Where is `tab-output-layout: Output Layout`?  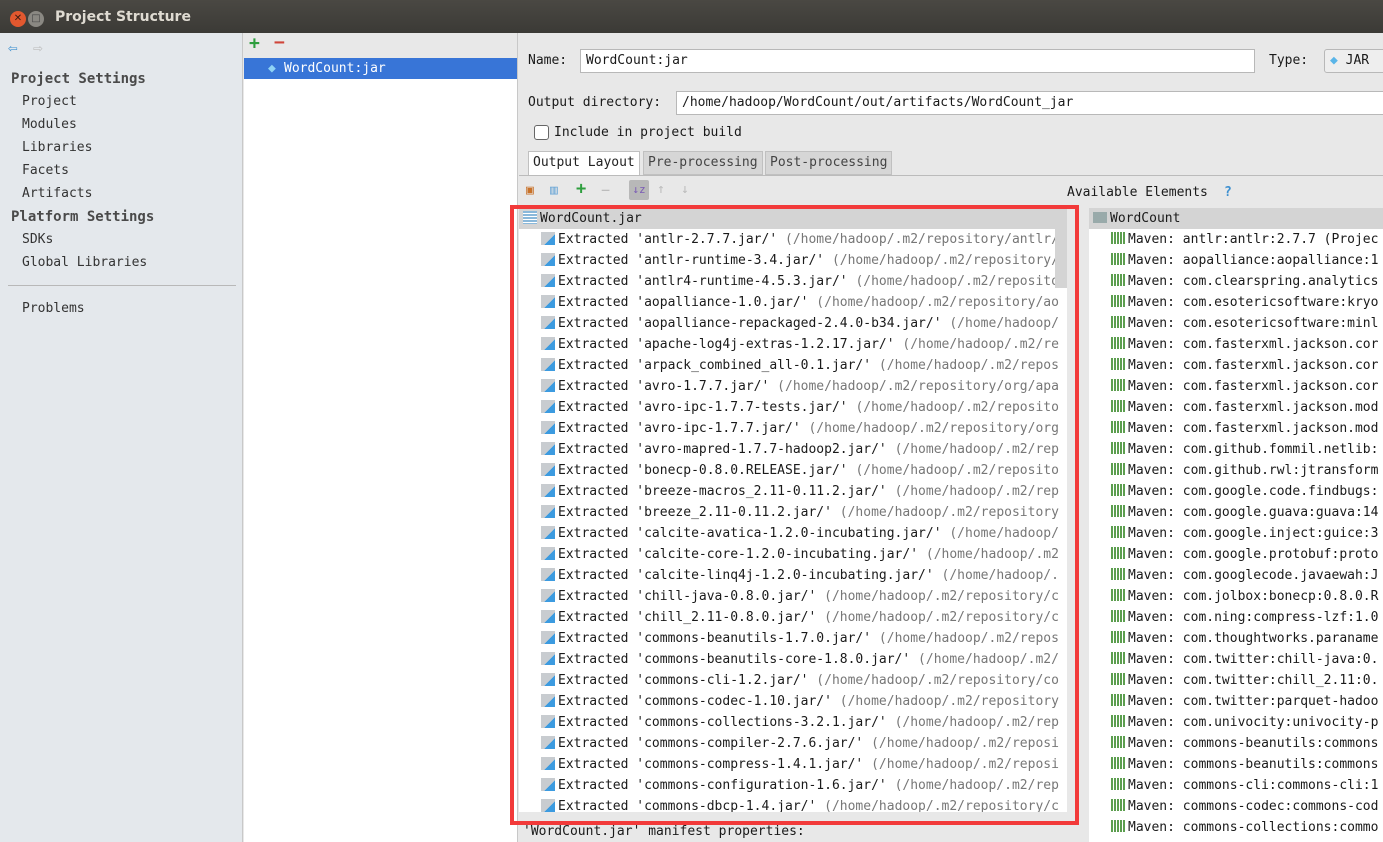 tab-output-layout: Output Layout is located at coordinates (584, 163).